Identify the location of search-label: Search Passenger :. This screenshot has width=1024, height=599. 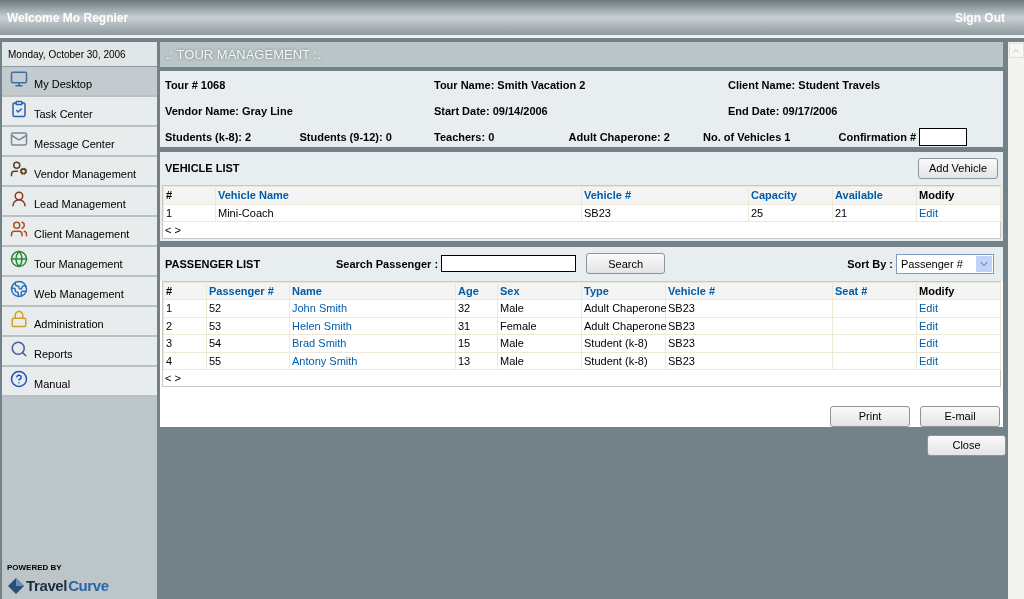
(387, 264).